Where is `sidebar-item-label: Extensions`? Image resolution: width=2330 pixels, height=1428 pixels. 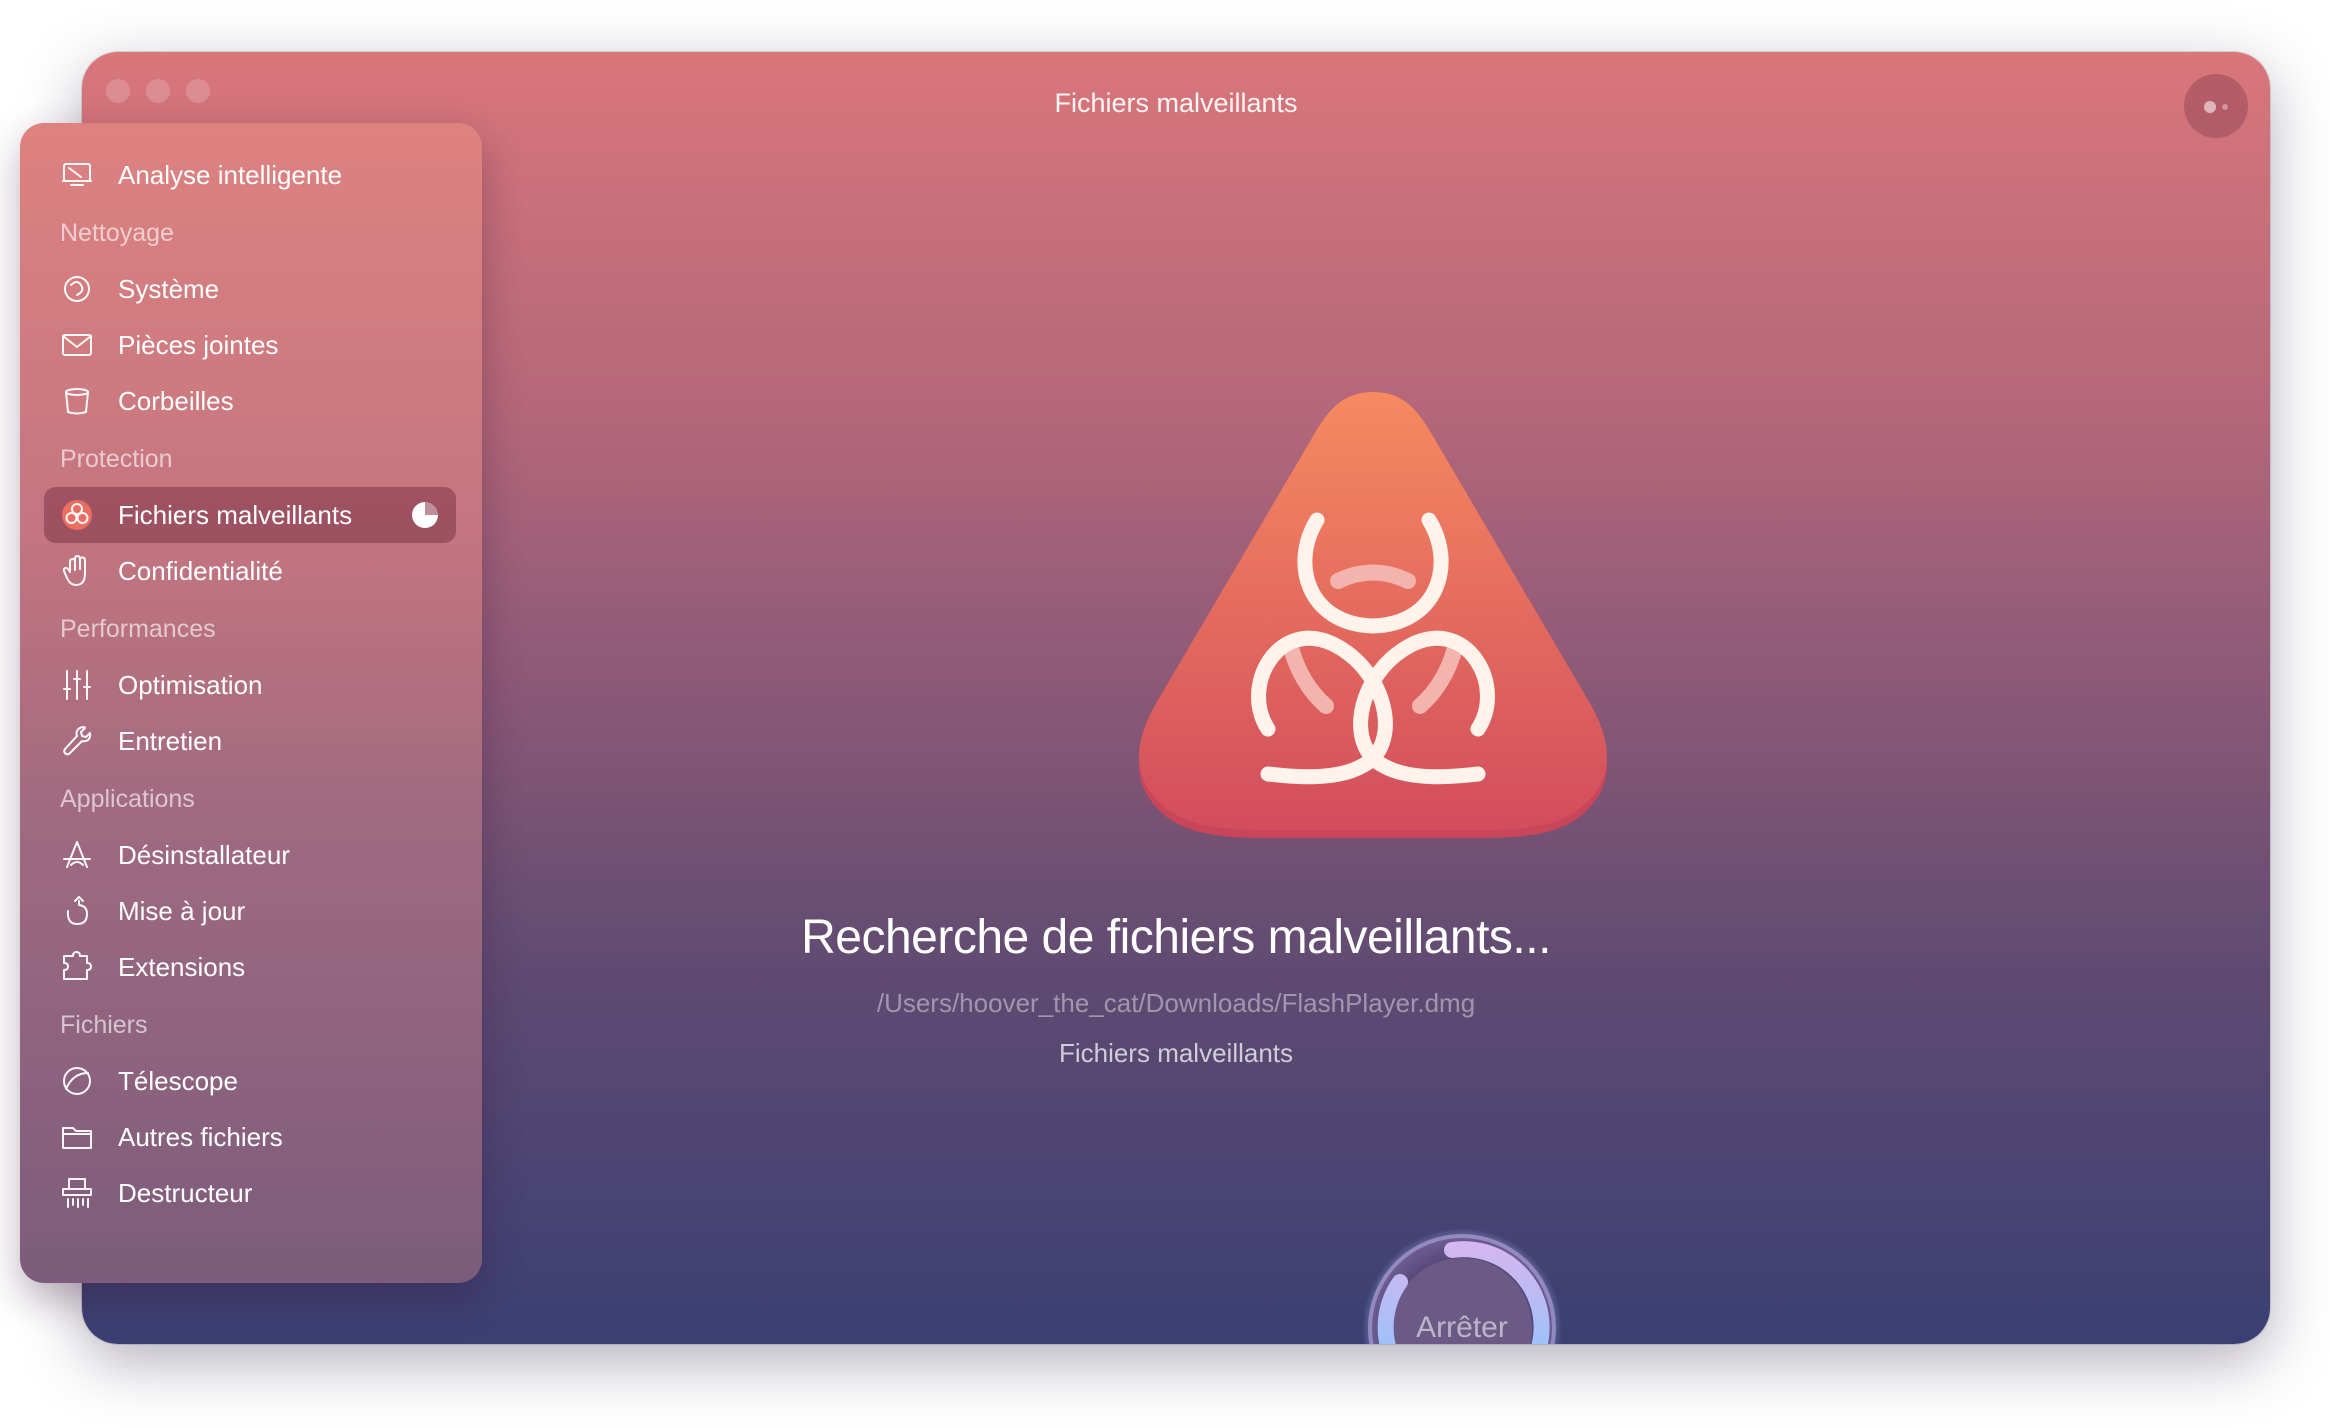 sidebar-item-label: Extensions is located at coordinates (182, 966).